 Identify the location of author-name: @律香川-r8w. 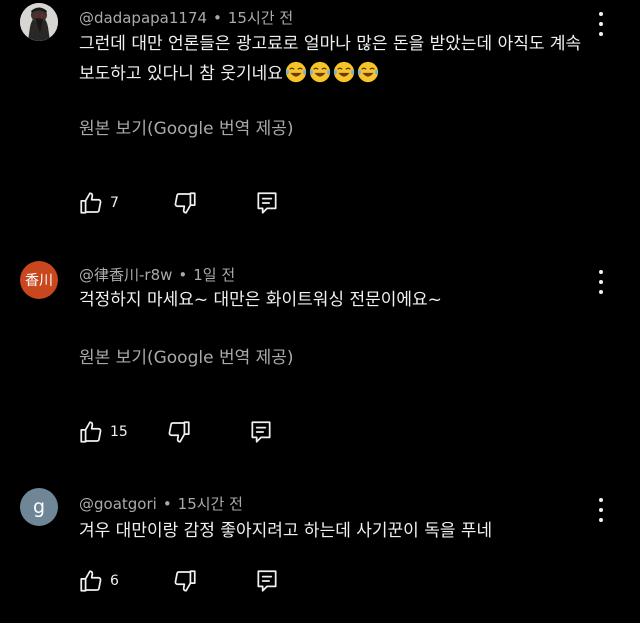
(125, 275).